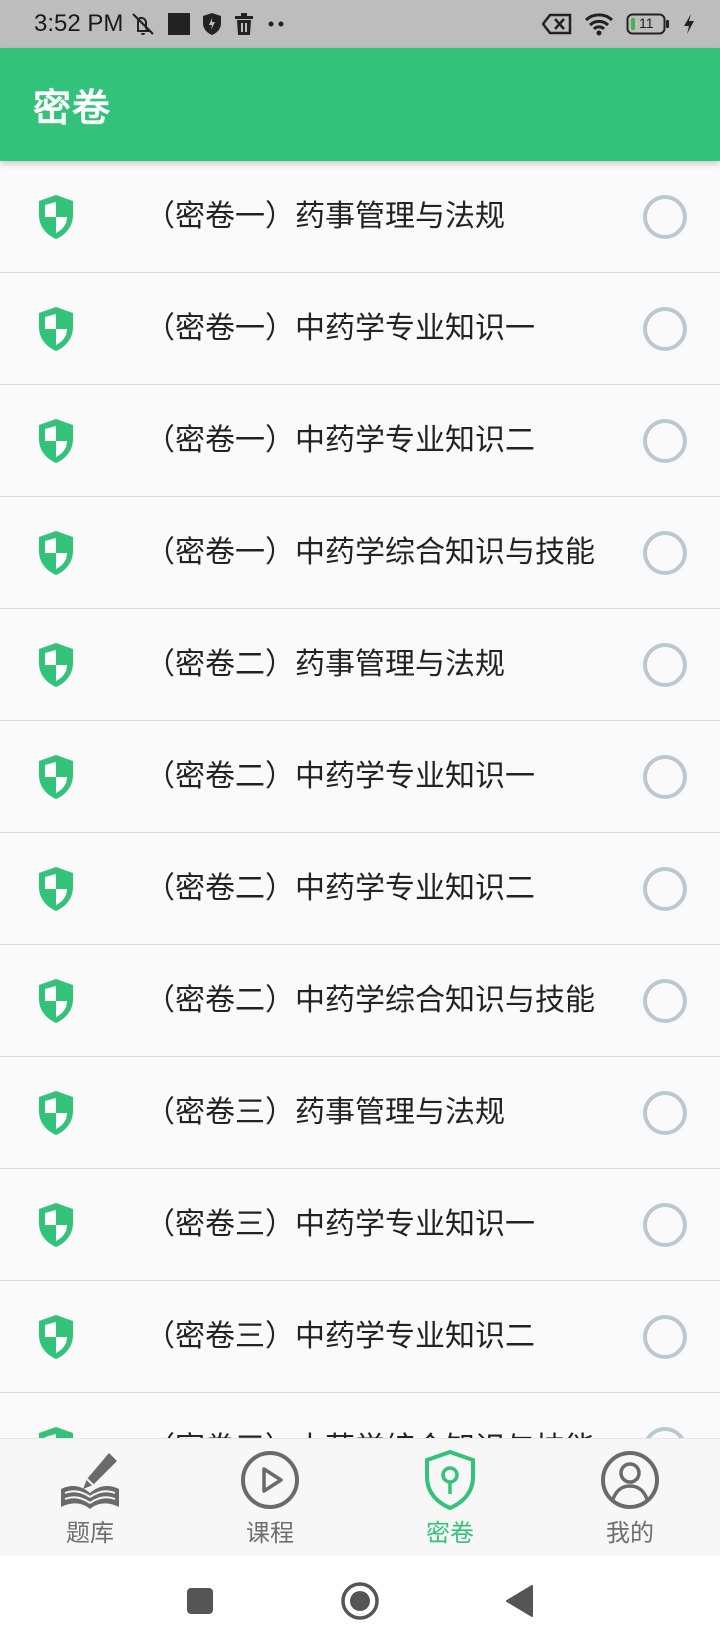 The width and height of the screenshot is (720, 1650). What do you see at coordinates (340, 1336) in the screenshot?
I see `list-item-title: （密卷三）中药学专业知识二` at bounding box center [340, 1336].